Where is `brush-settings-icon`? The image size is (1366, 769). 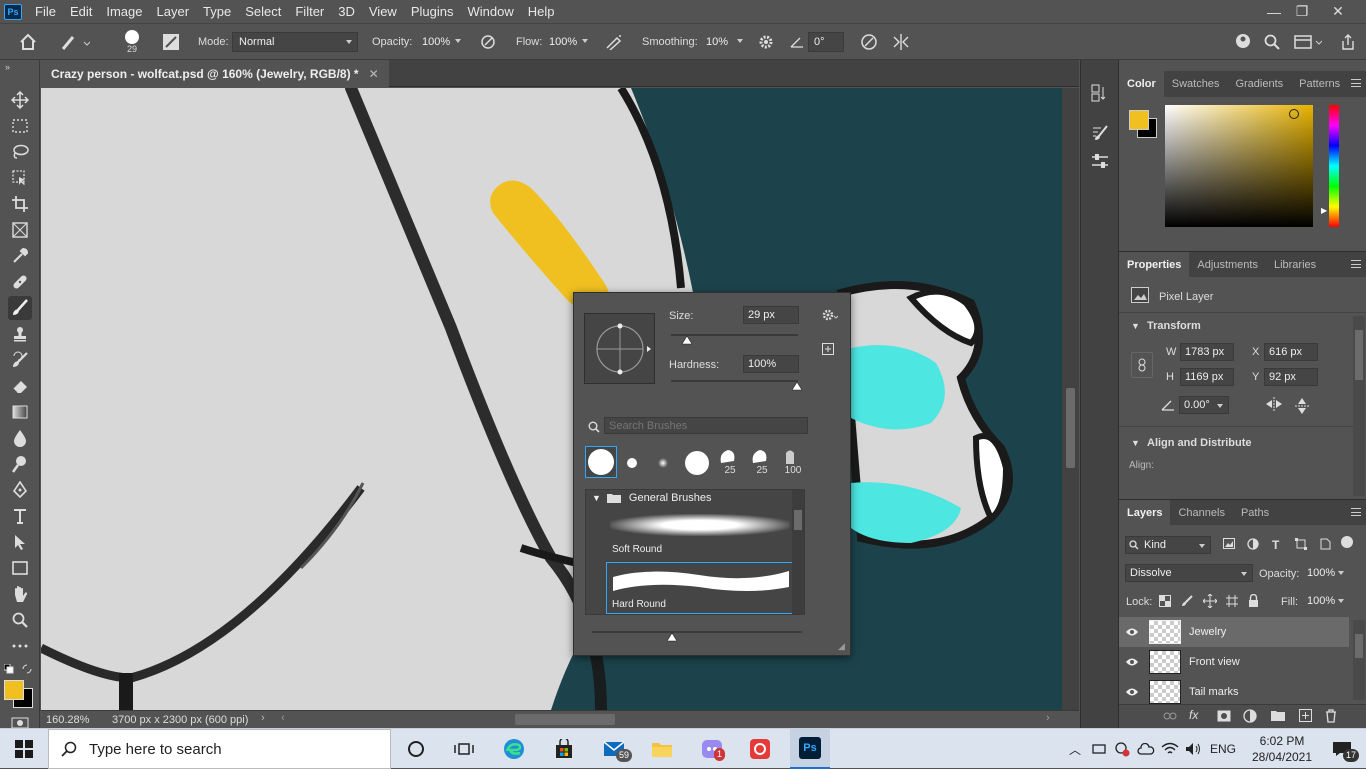
brush-settings-icon is located at coordinates (1100, 133).